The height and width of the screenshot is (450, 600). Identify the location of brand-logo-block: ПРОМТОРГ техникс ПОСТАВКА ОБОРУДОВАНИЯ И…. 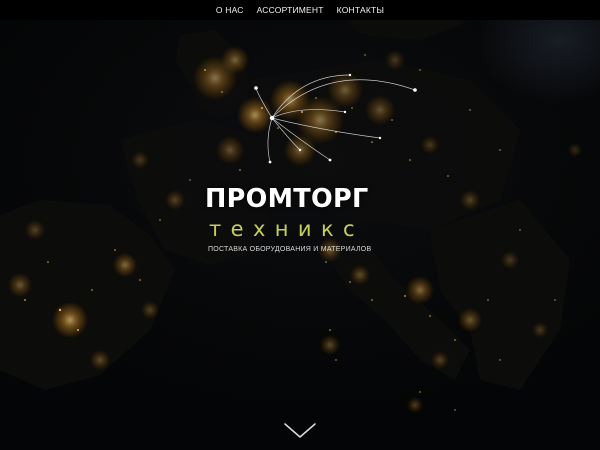
(305, 218).